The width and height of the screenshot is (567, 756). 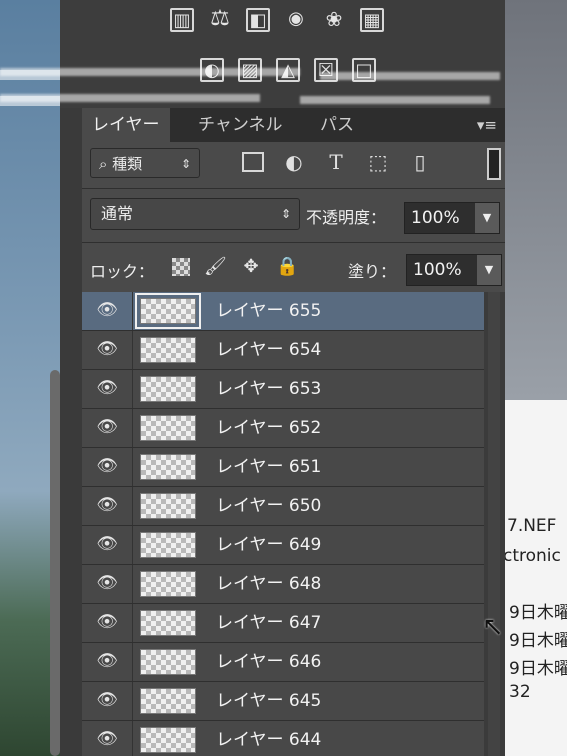 I want to click on mouse-cursor-icon: ↖, so click(x=493, y=627).